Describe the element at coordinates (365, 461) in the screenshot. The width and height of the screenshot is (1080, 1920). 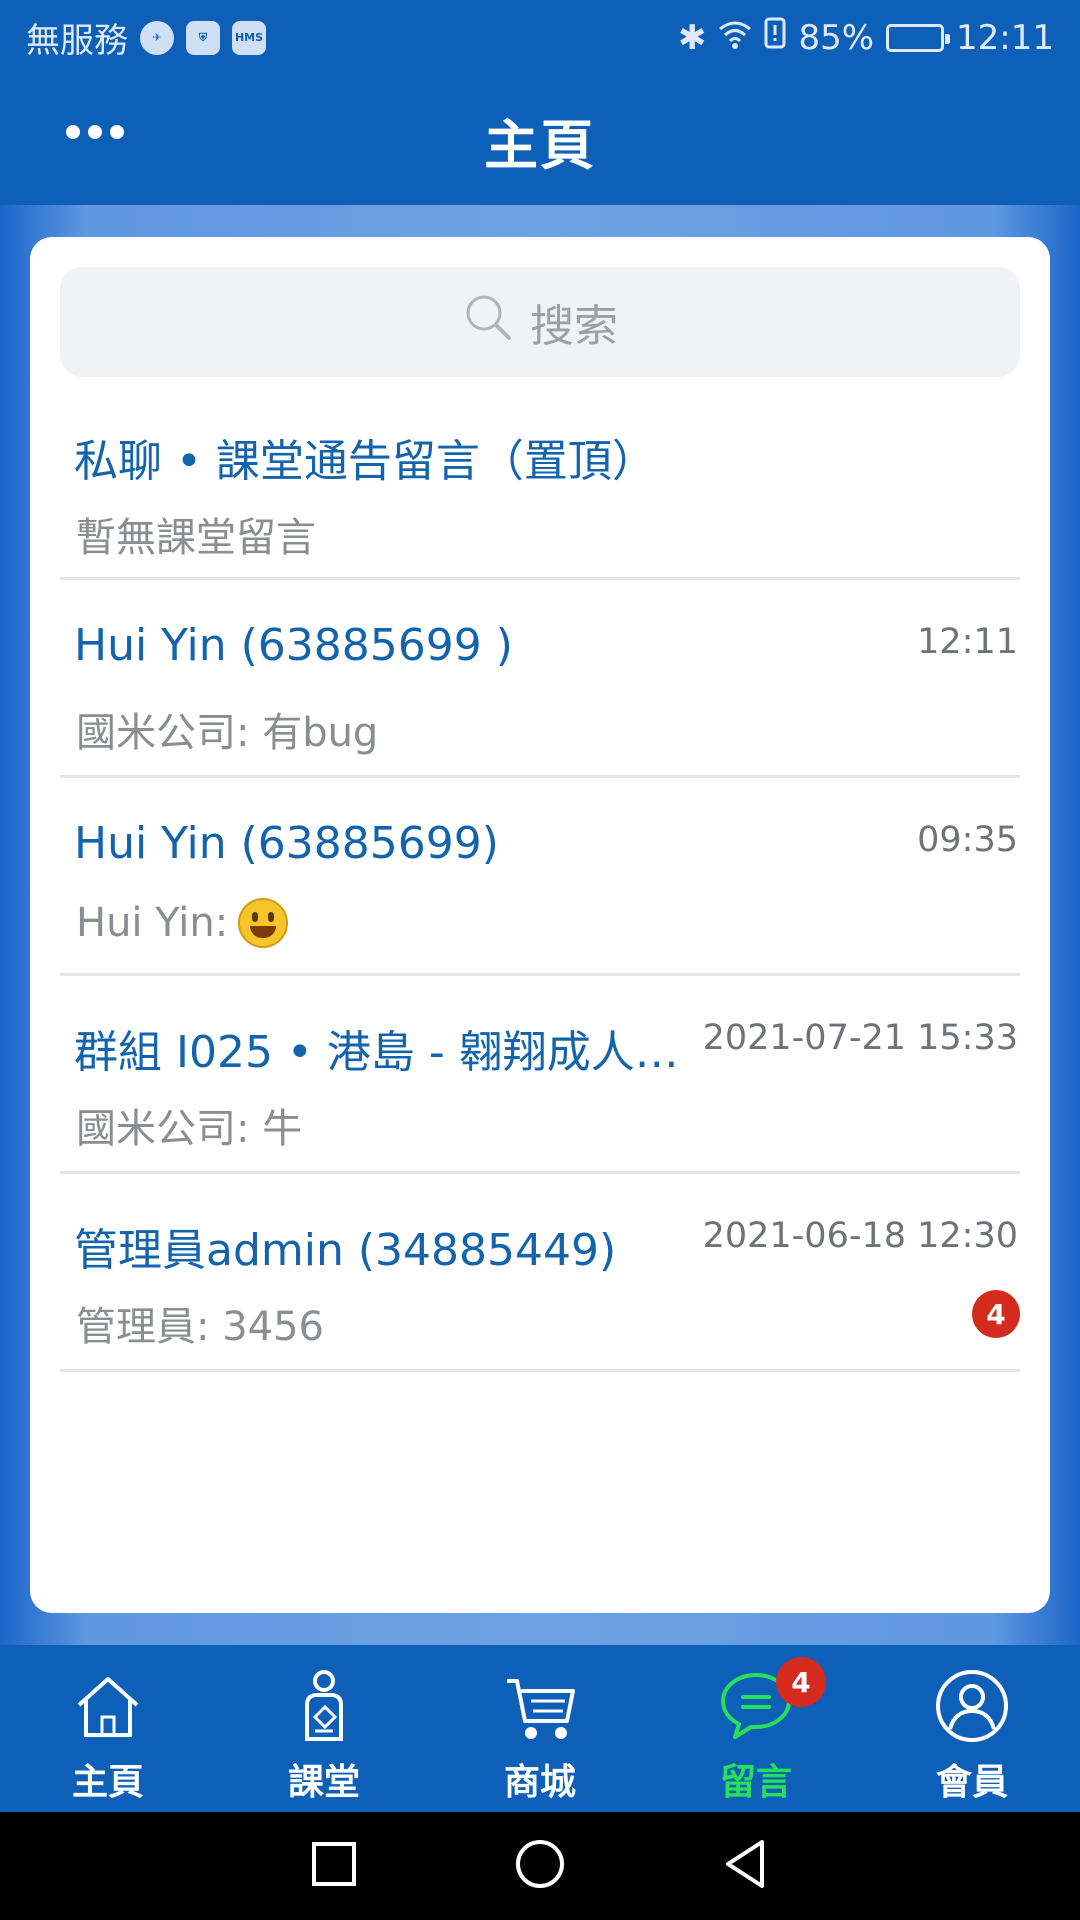
I see `conversation-title: 私聊 • 課堂通告留言（置頂）` at that location.